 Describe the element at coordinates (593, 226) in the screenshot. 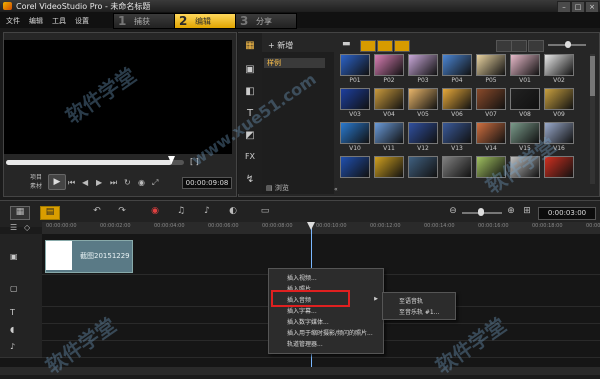

I see `ruler-tick-label: 00:00:20:00` at that location.